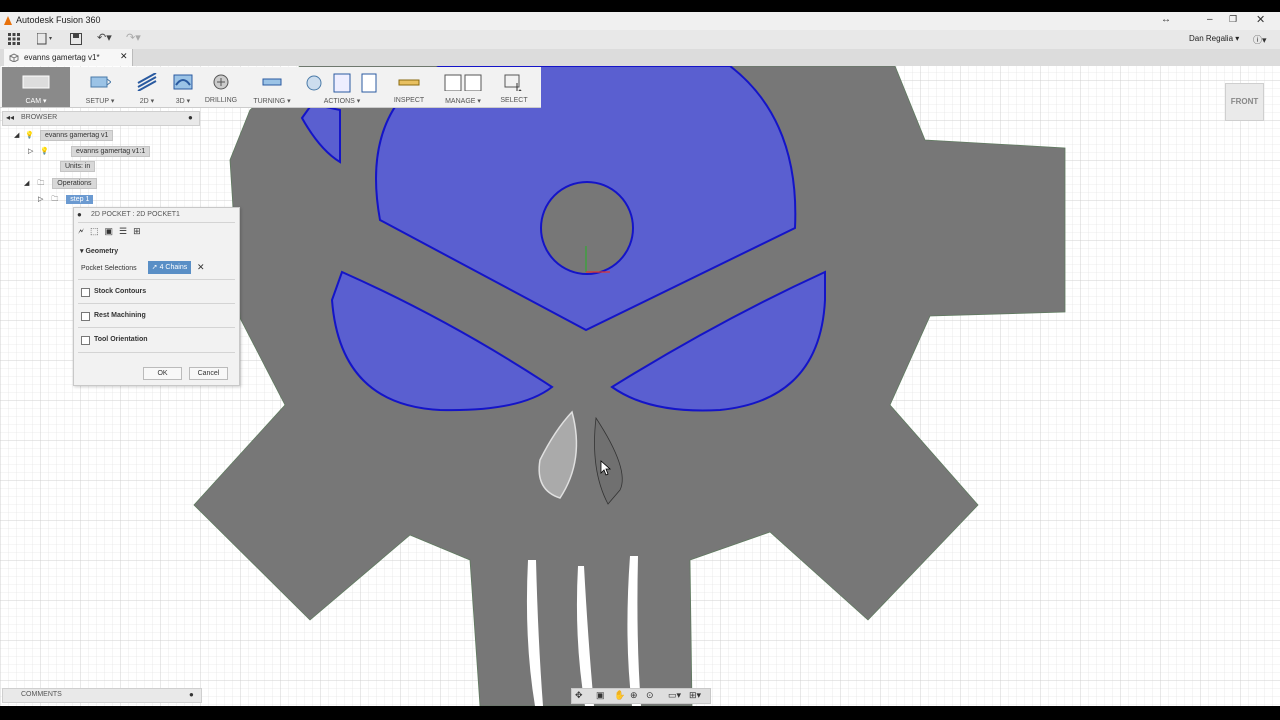  What do you see at coordinates (640, 713) in the screenshot?
I see `bottom-letterbox` at bounding box center [640, 713].